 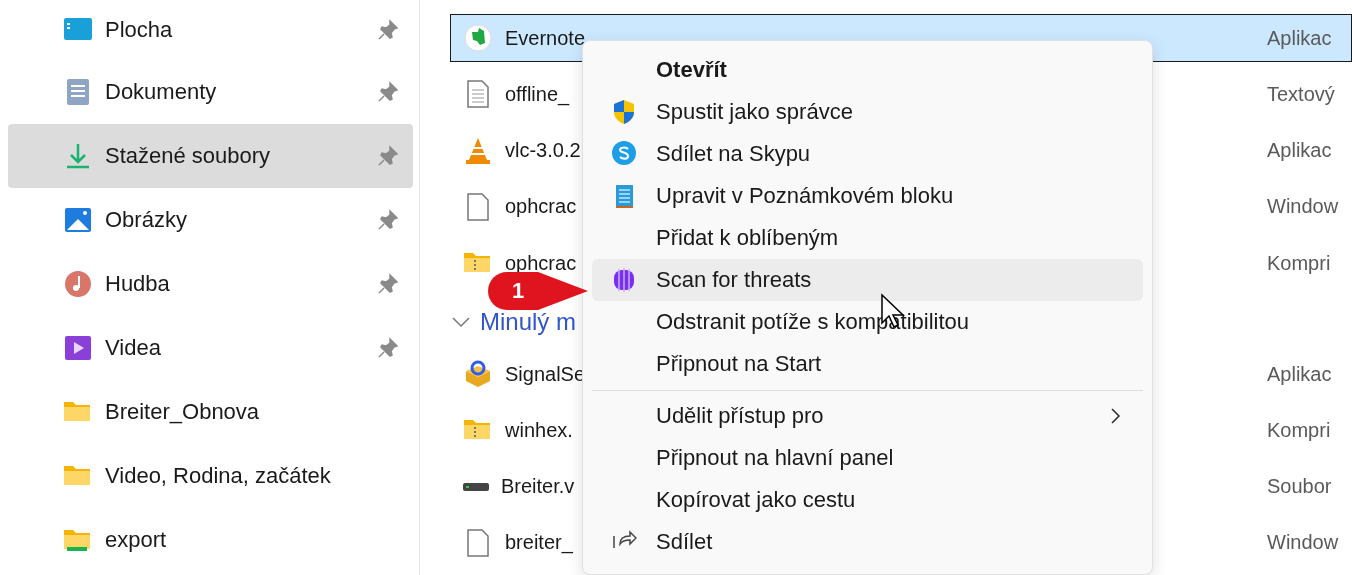 What do you see at coordinates (538, 291) in the screenshot?
I see `step-badge: 1` at bounding box center [538, 291].